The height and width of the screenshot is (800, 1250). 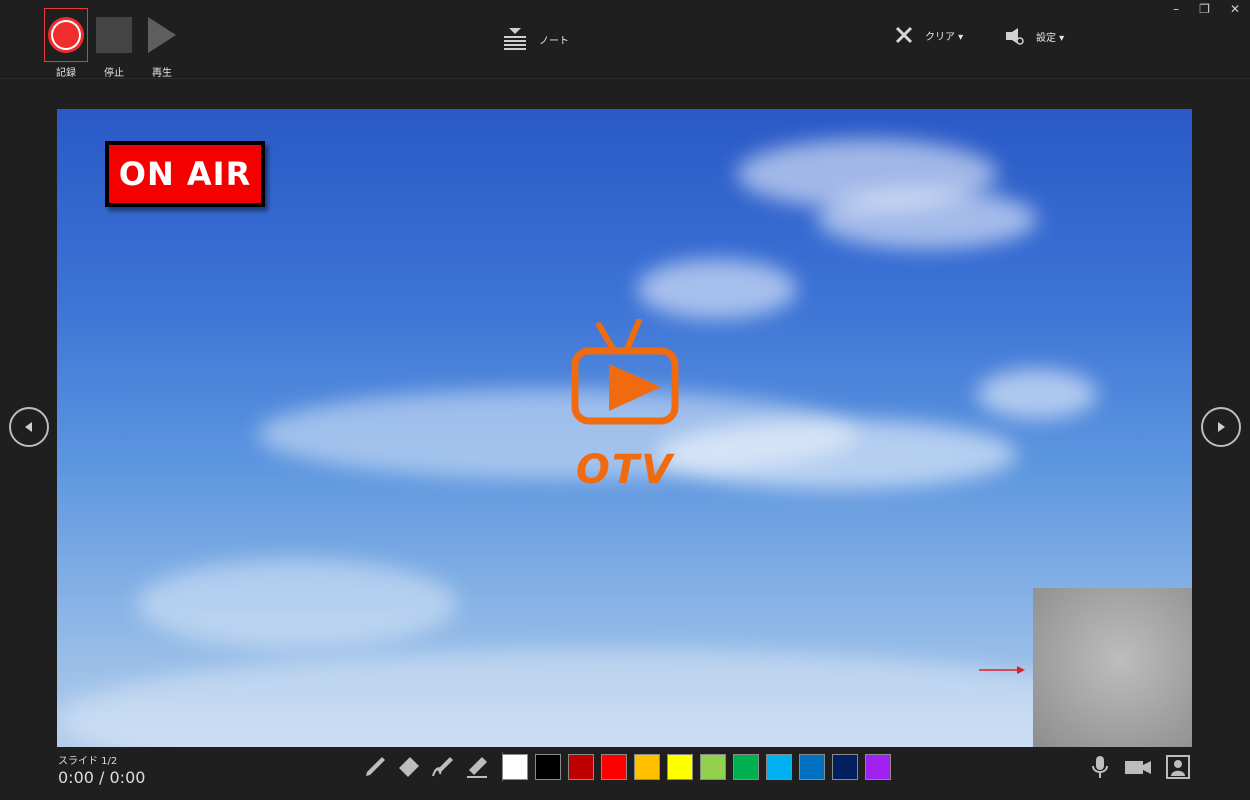 I want to click on previous-slide-button, so click(x=29, y=427).